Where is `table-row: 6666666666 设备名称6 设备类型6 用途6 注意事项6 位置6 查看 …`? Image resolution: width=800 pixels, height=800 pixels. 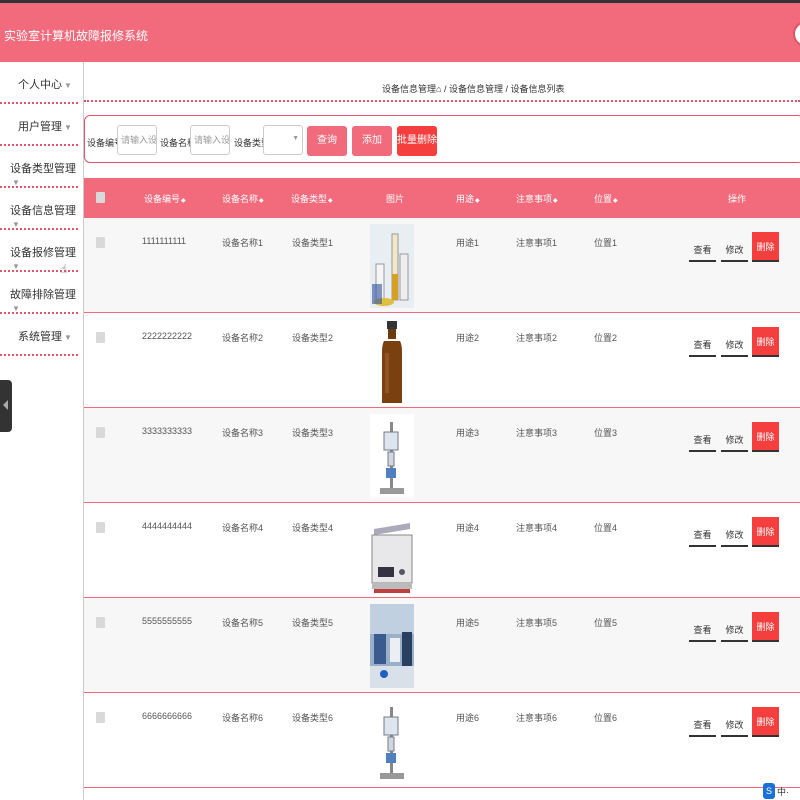 table-row: 6666666666 设备名称6 设备类型6 用途6 注意事项6 位置6 查看 … is located at coordinates (442, 740).